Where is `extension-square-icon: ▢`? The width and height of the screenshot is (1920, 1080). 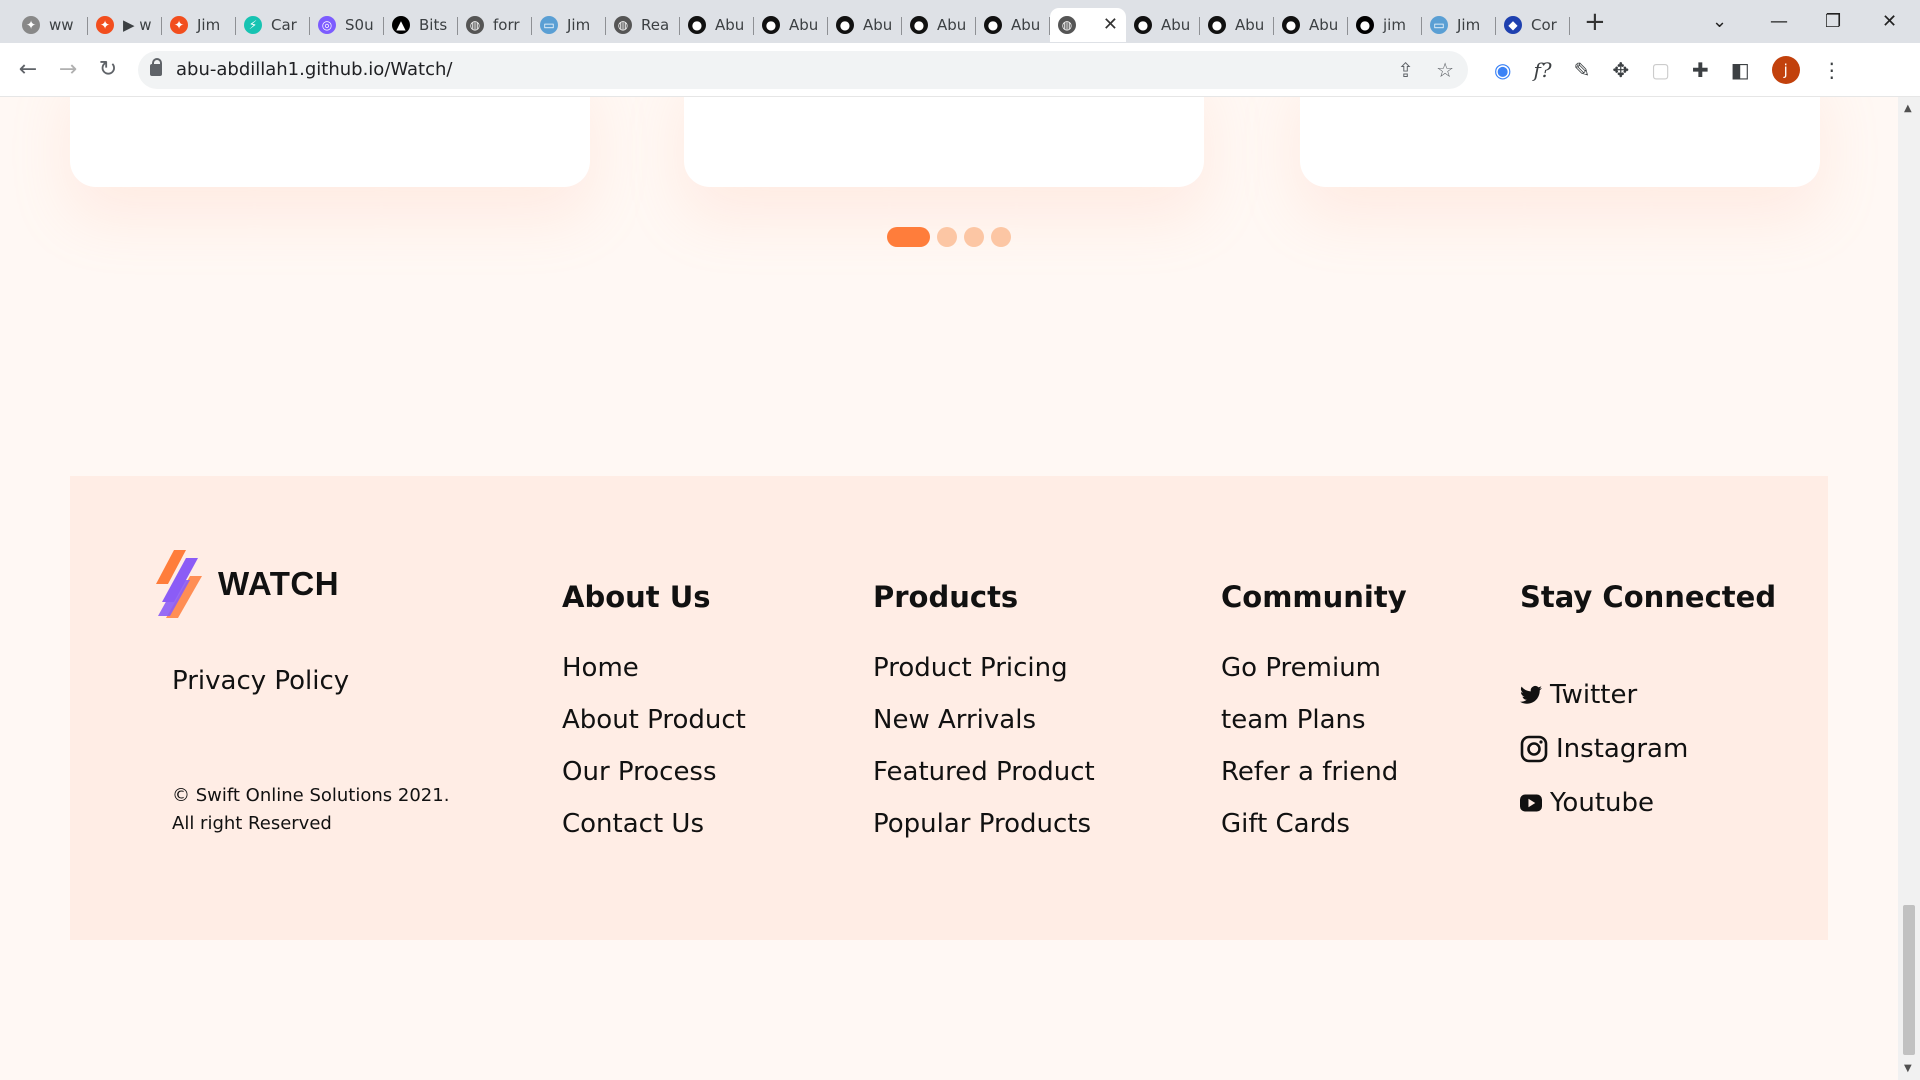 extension-square-icon: ▢ is located at coordinates (1660, 70).